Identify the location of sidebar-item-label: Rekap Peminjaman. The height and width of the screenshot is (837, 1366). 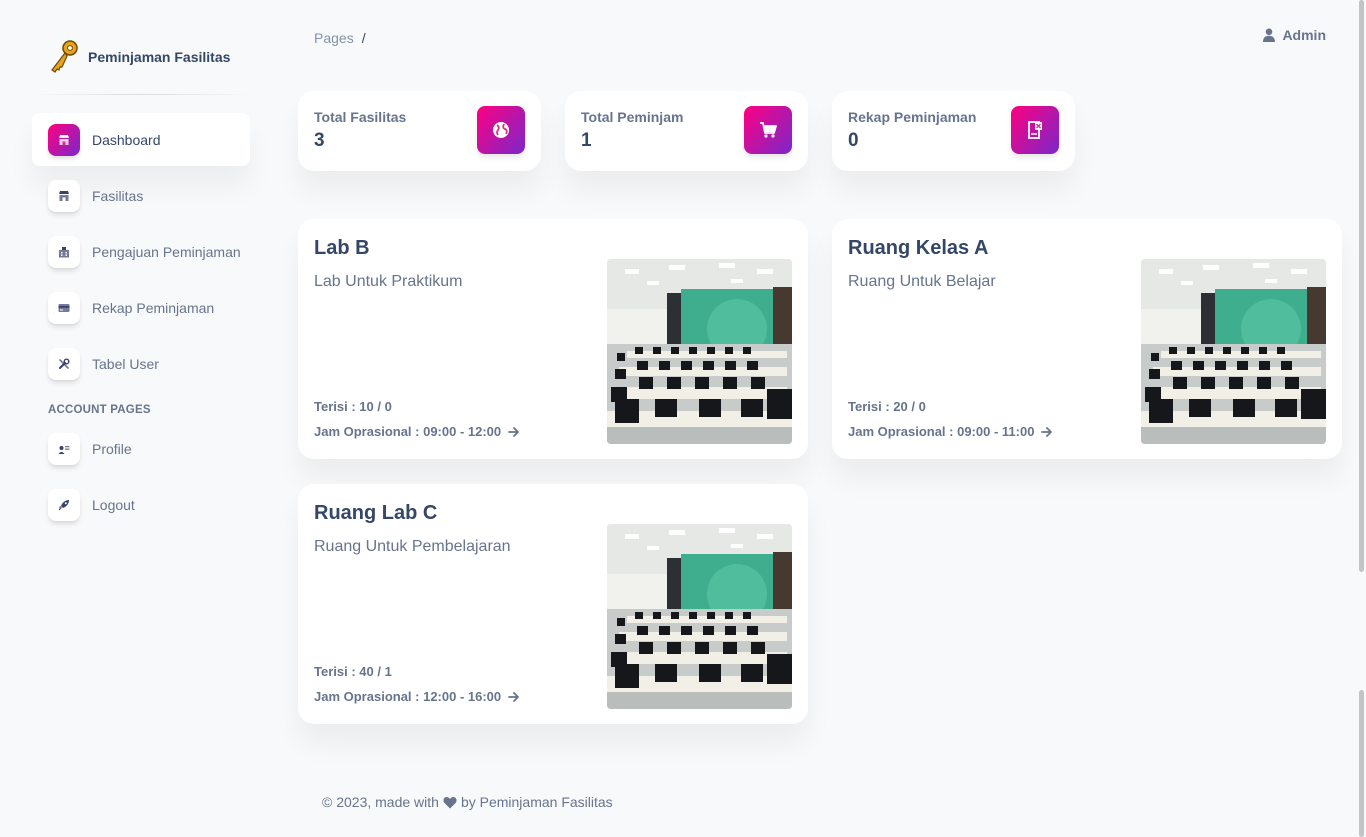
(153, 307).